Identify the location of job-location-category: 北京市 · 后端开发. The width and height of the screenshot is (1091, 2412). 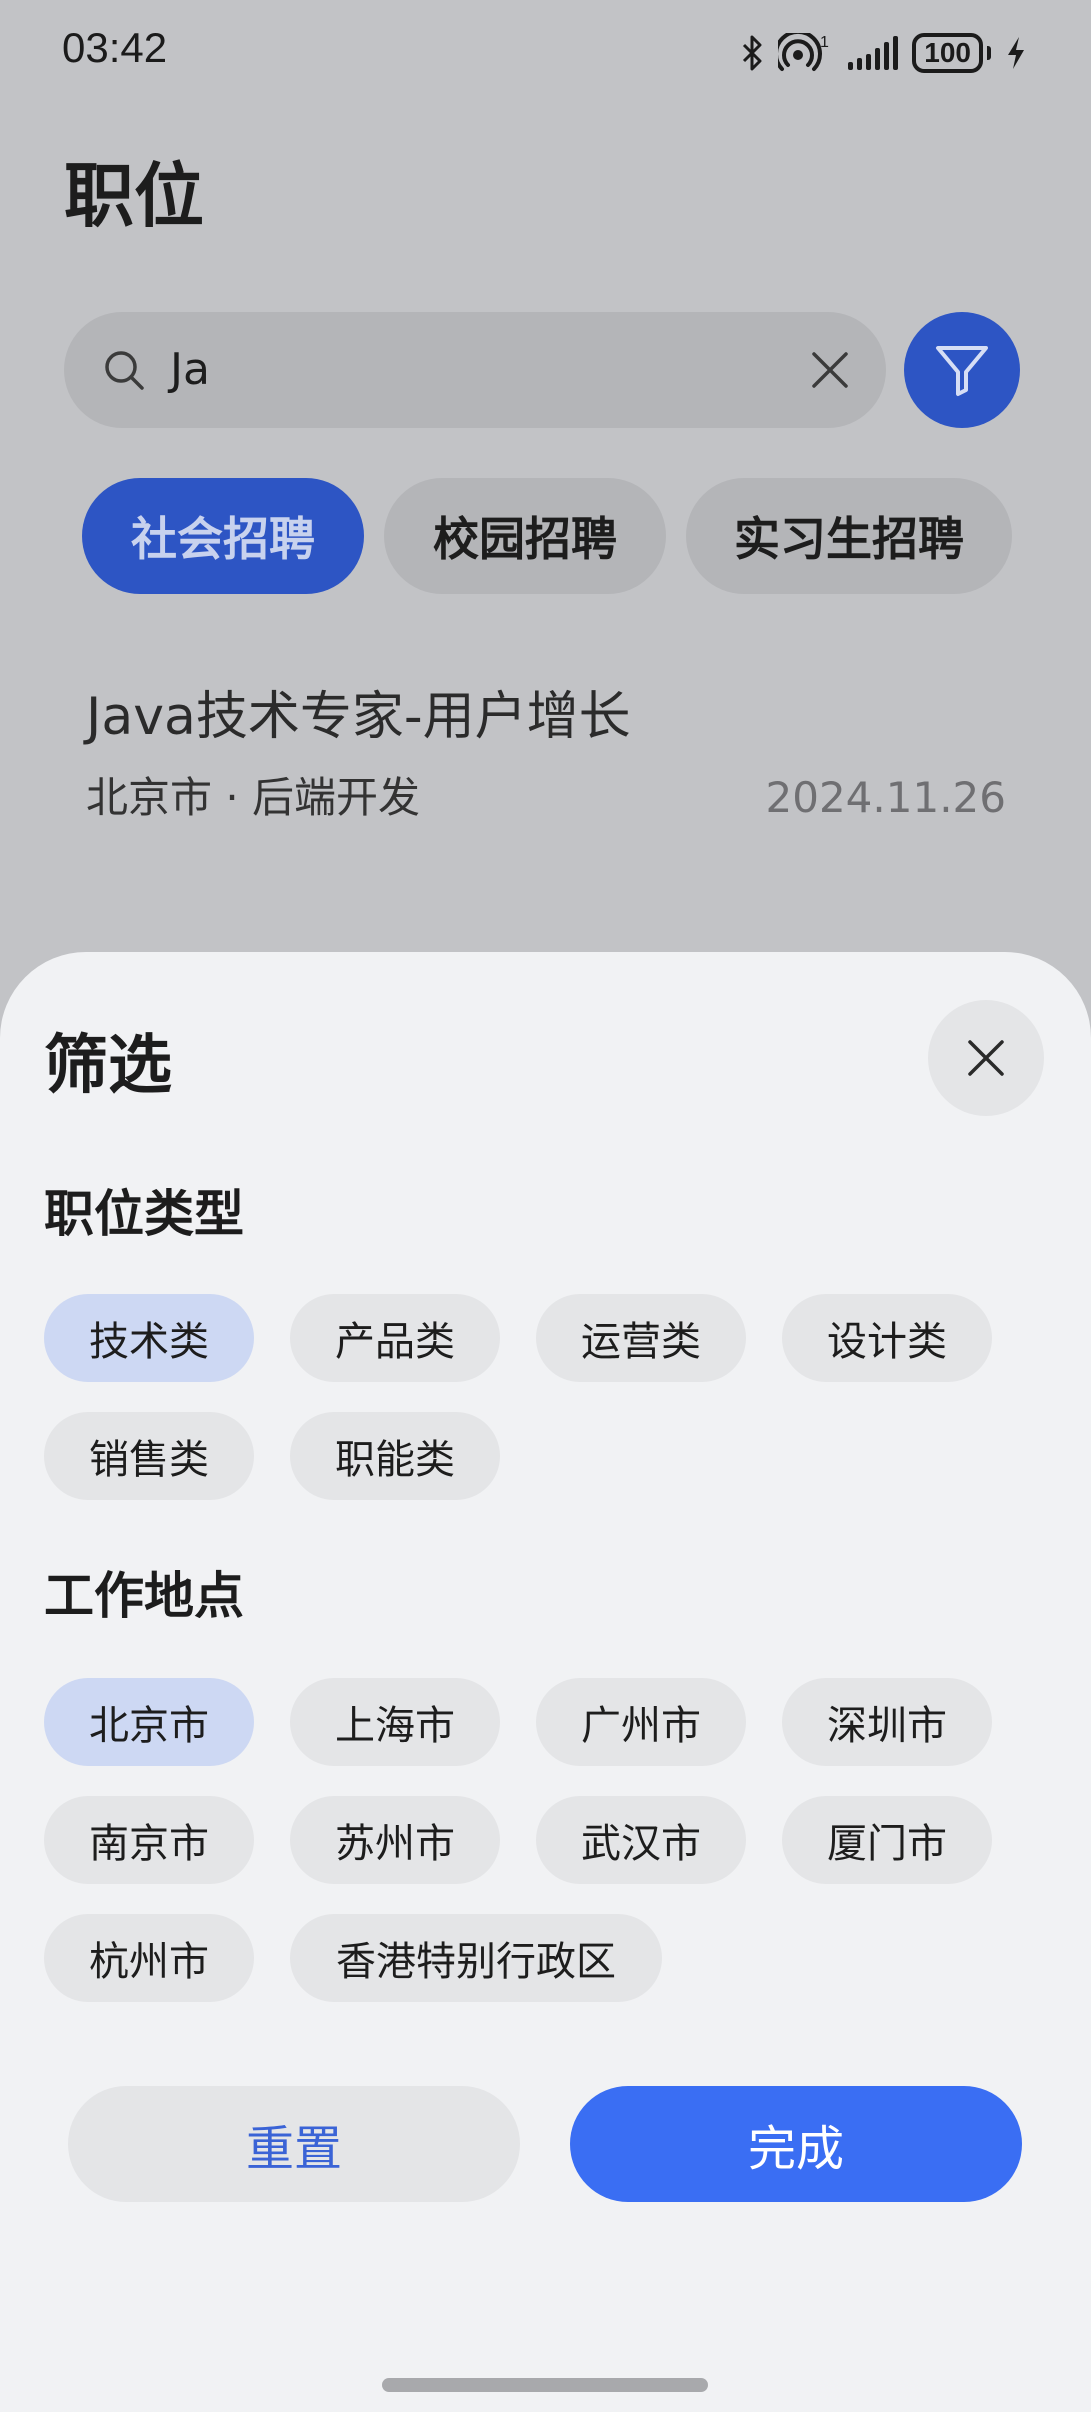
(253, 797).